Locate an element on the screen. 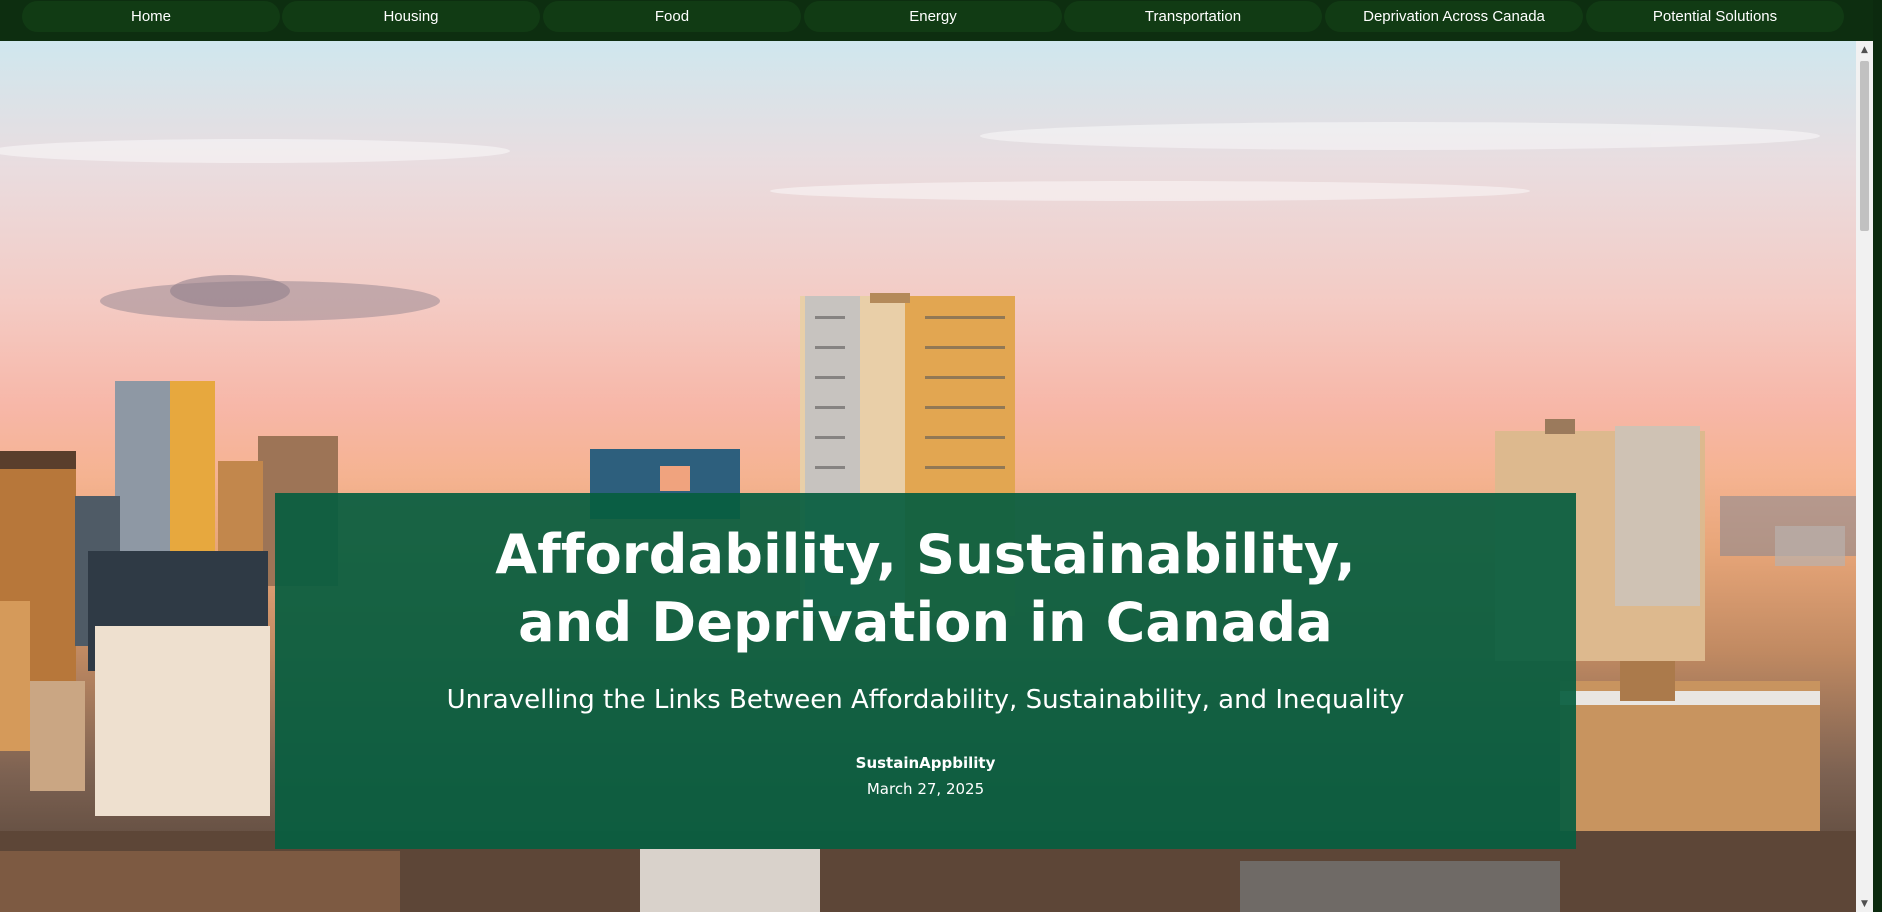 The width and height of the screenshot is (1882, 912). nav-energy: Energy is located at coordinates (933, 16).